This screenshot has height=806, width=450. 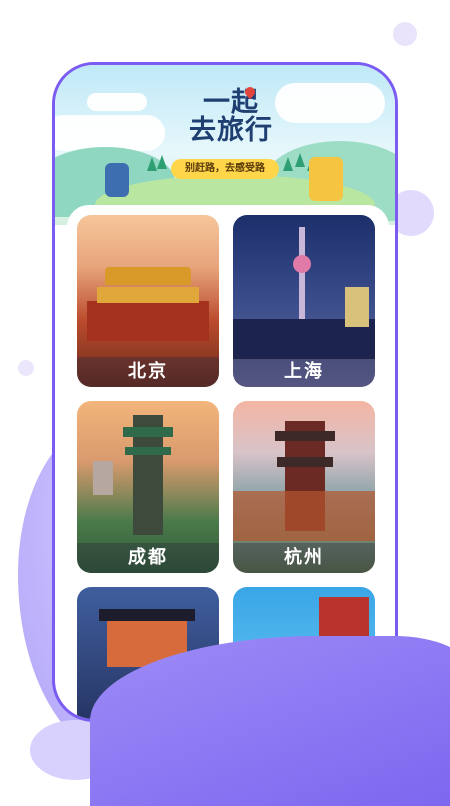 What do you see at coordinates (225, 169) in the screenshot?
I see `banner-tagline: 别赶路，去感受路` at bounding box center [225, 169].